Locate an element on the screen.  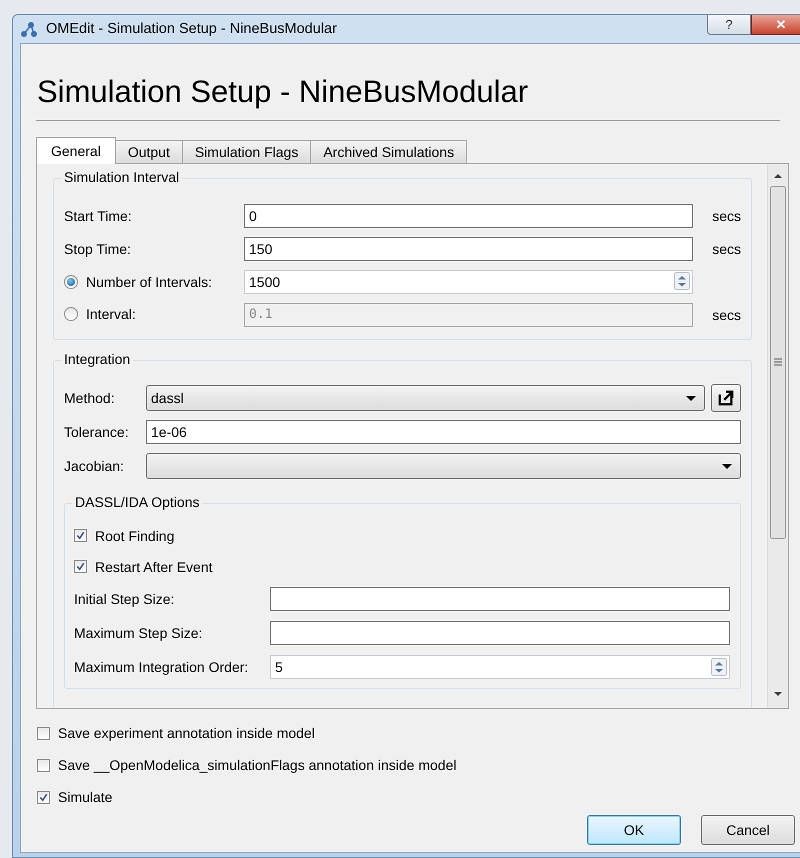
dropdown: dassl is located at coordinates (425, 398).